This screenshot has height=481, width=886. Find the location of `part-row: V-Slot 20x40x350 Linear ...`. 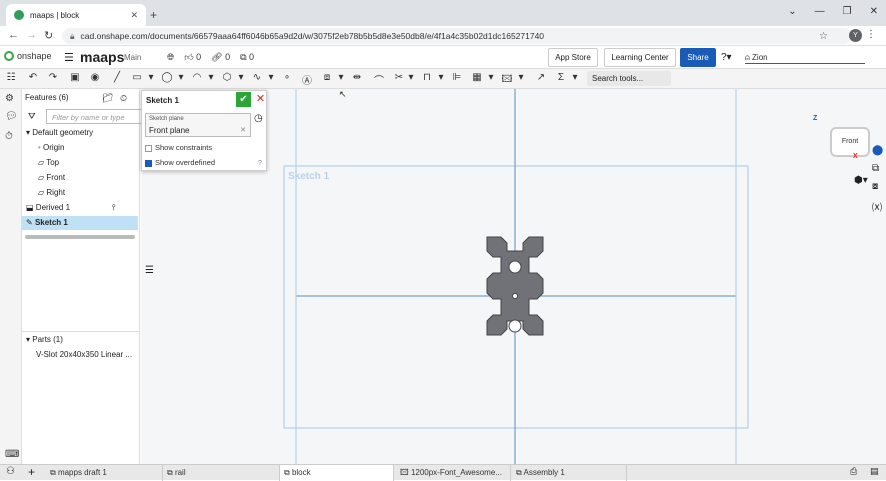

part-row: V-Slot 20x40x350 Linear ... is located at coordinates (80, 355).